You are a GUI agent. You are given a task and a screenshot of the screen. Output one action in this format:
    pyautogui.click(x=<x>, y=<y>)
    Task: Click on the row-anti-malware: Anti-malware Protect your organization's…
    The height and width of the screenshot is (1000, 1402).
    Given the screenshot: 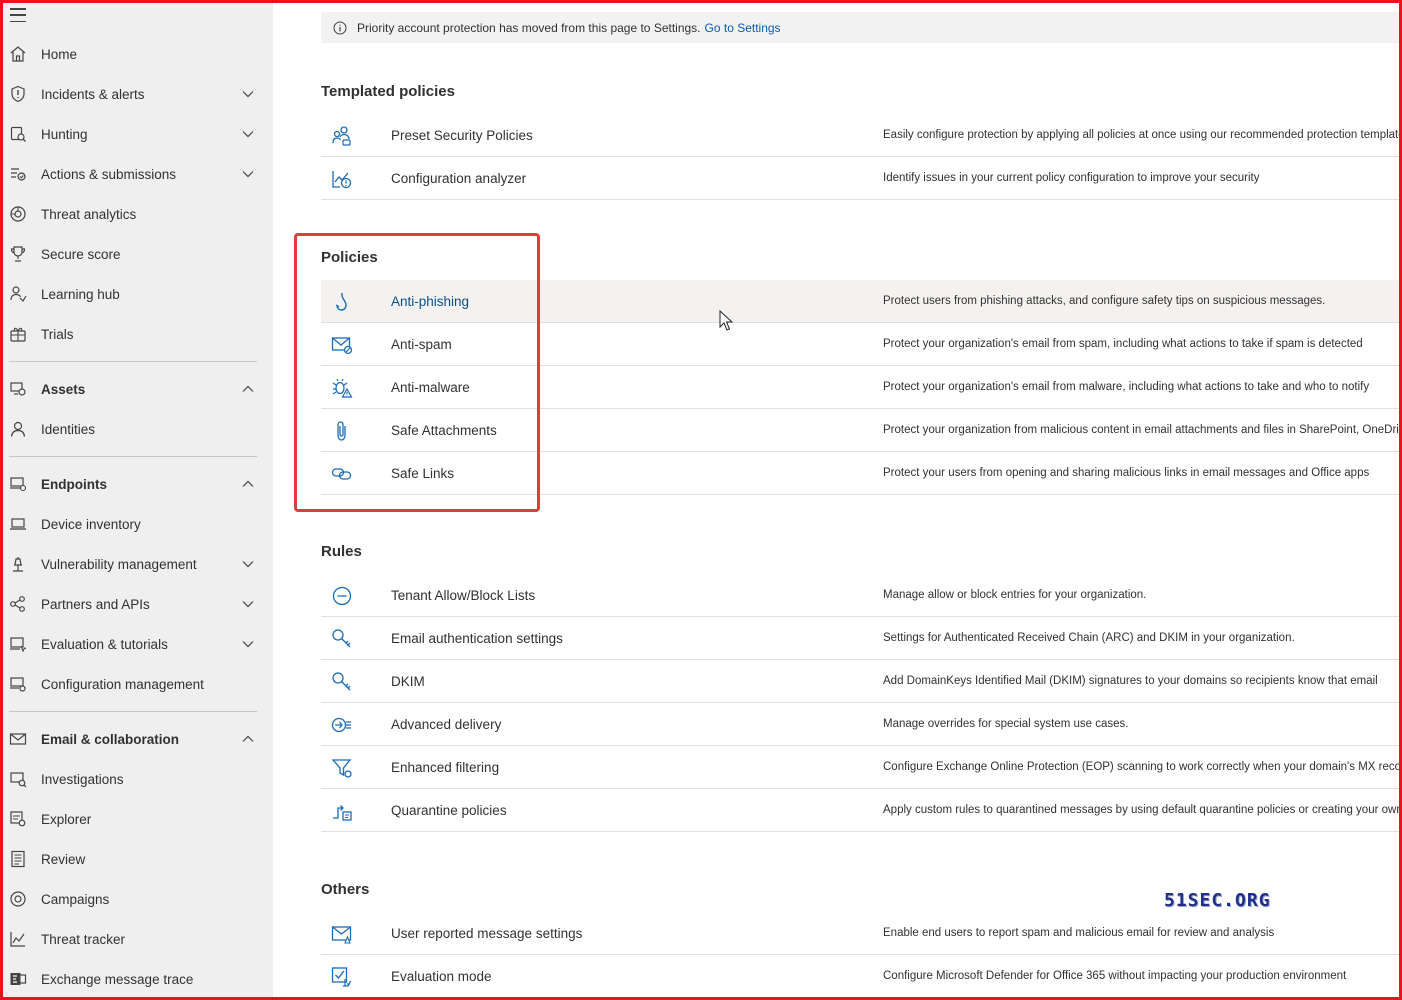 What is the action you would take?
    pyautogui.click(x=860, y=387)
    